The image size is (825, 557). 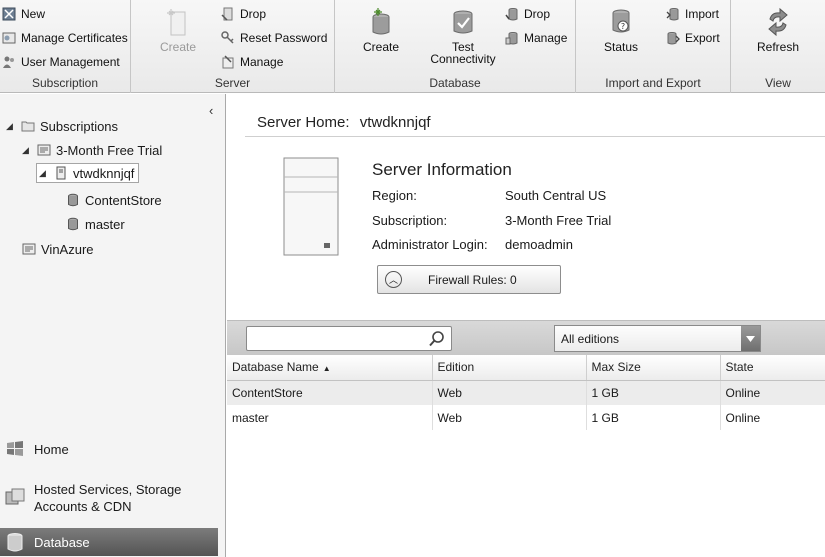 I want to click on edition-selected-value: All editions, so click(x=590, y=338).